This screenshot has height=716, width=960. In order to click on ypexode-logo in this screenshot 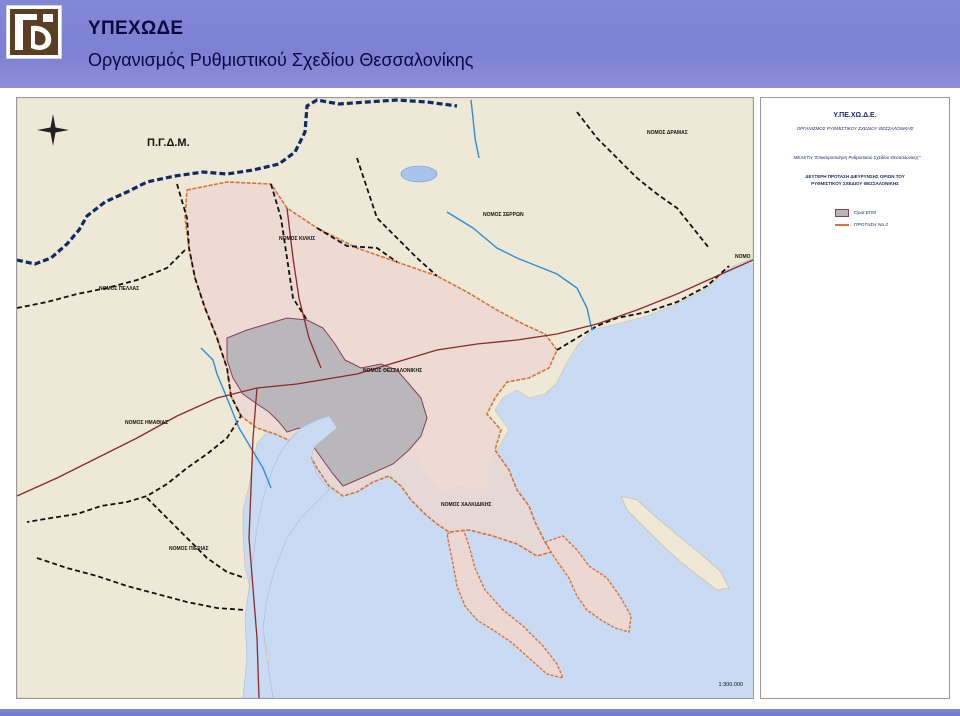, I will do `click(34, 32)`.